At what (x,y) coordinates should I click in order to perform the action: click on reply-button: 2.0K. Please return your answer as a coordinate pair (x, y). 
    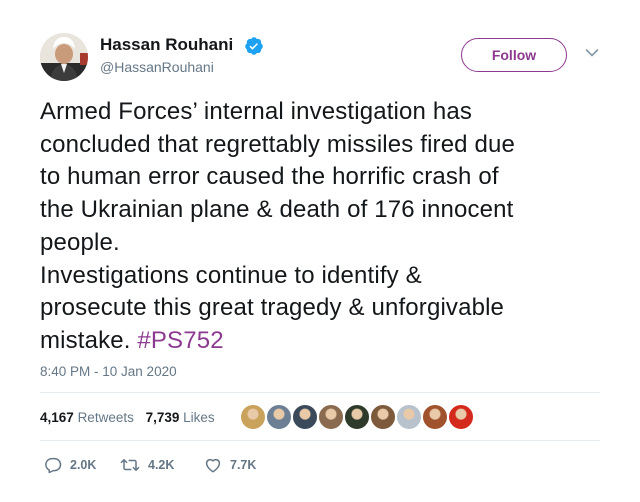
    Looking at the image, I should click on (70, 465).